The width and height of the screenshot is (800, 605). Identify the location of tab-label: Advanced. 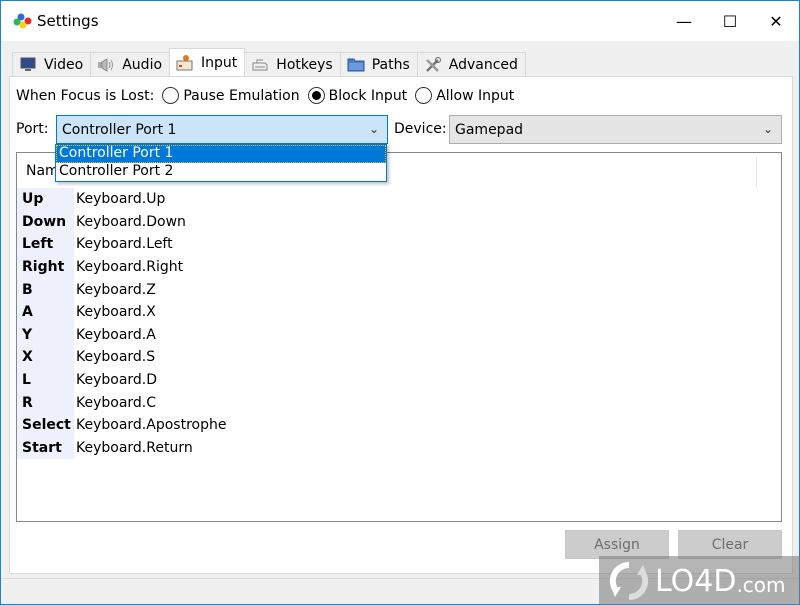
(483, 64).